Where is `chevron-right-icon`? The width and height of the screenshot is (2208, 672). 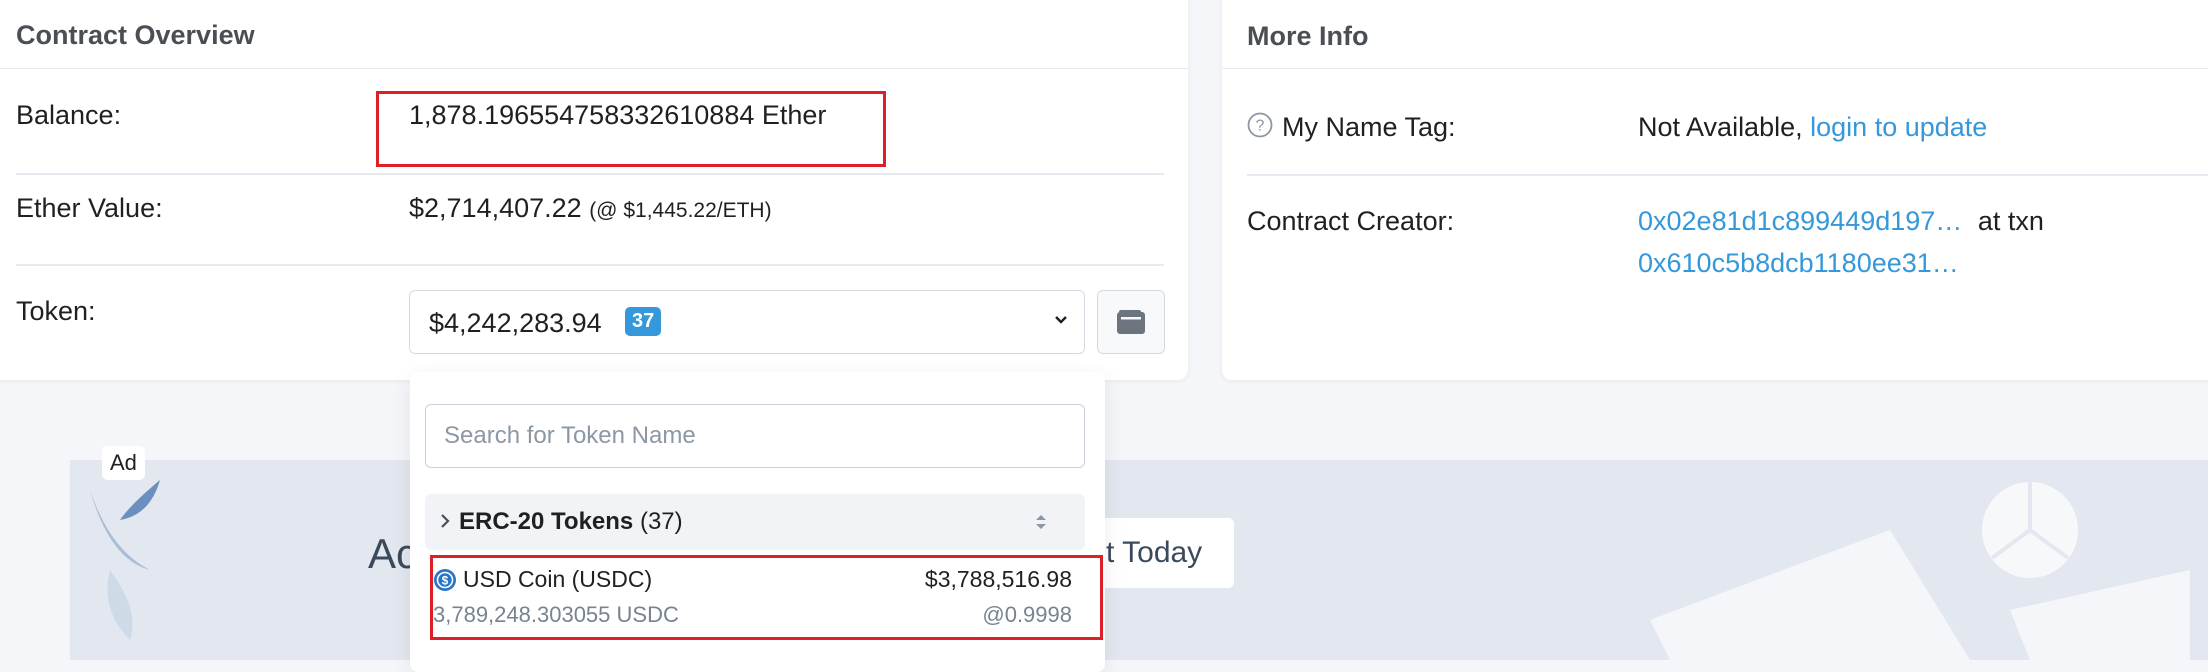
chevron-right-icon is located at coordinates (445, 523).